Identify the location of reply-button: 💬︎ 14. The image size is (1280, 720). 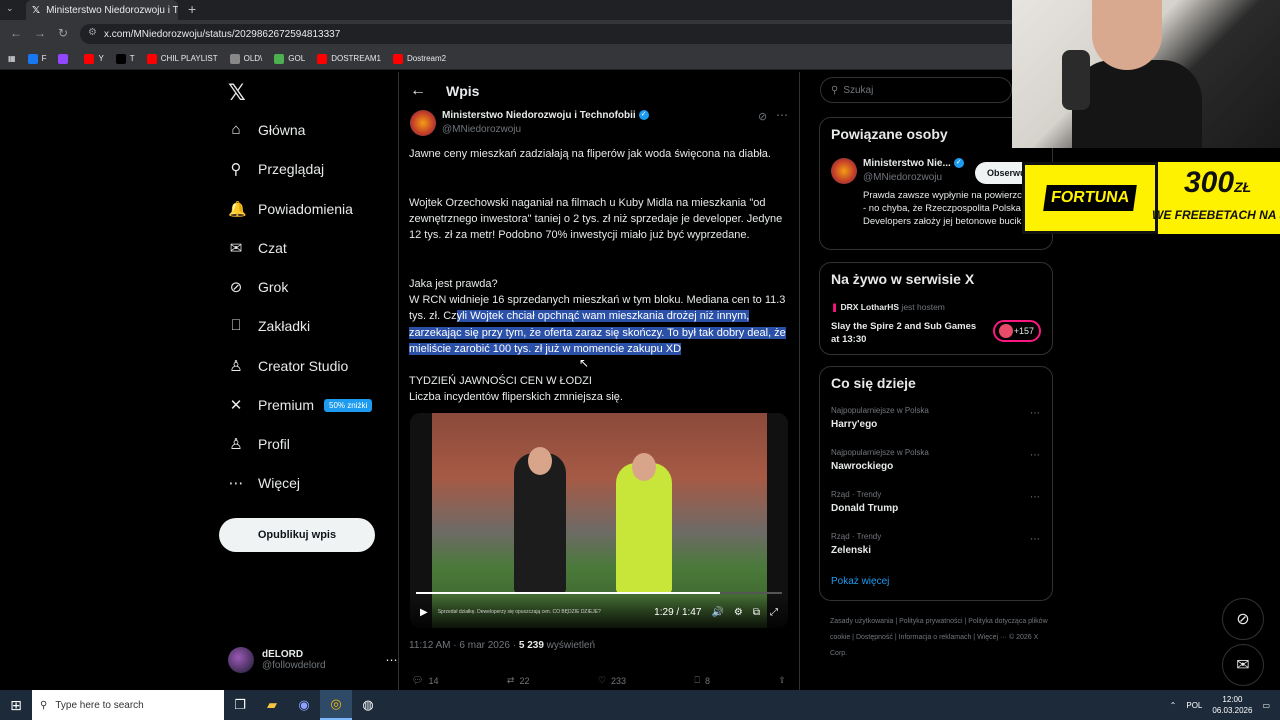
(425, 680).